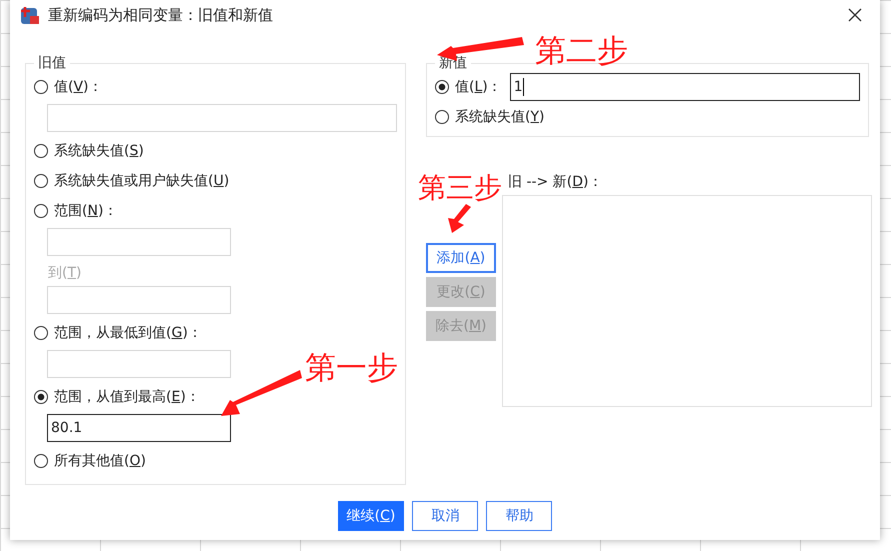  I want to click on action-button: 添加(A), so click(461, 258).